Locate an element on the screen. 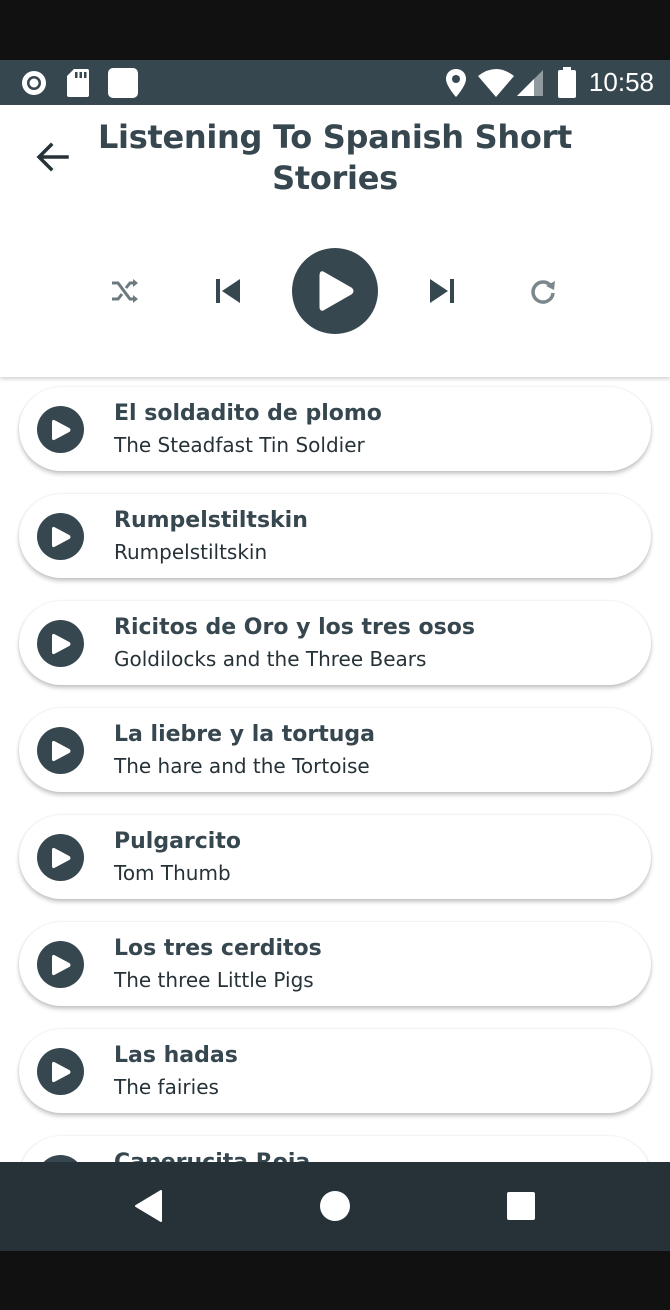  story-title: Las hadas is located at coordinates (176, 1055).